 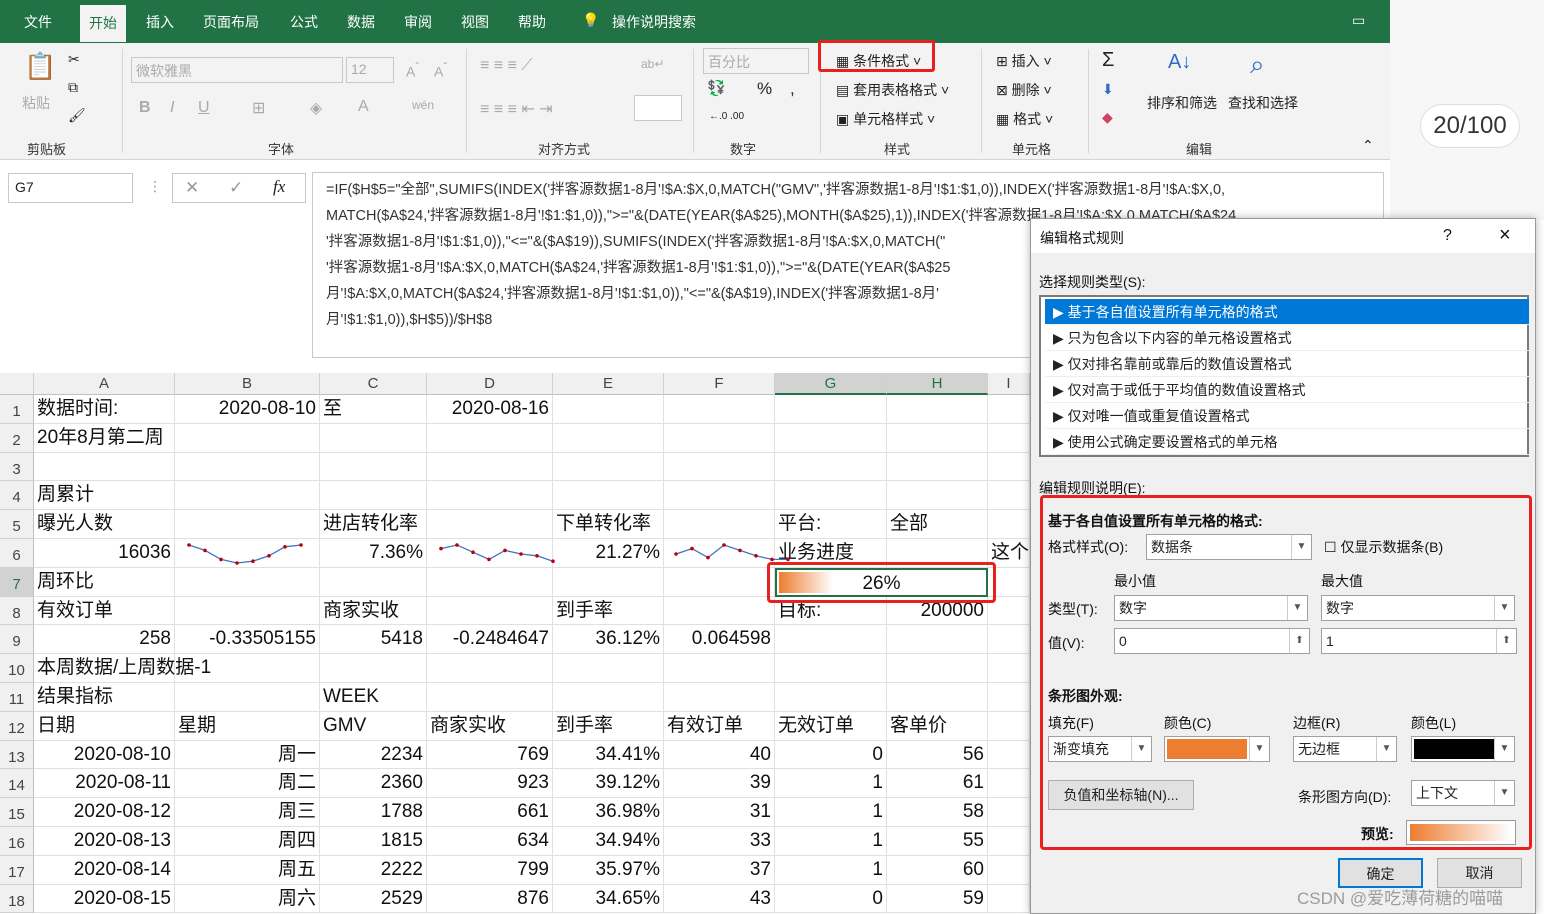 What do you see at coordinates (103, 23) in the screenshot?
I see `tab-home: 开始` at bounding box center [103, 23].